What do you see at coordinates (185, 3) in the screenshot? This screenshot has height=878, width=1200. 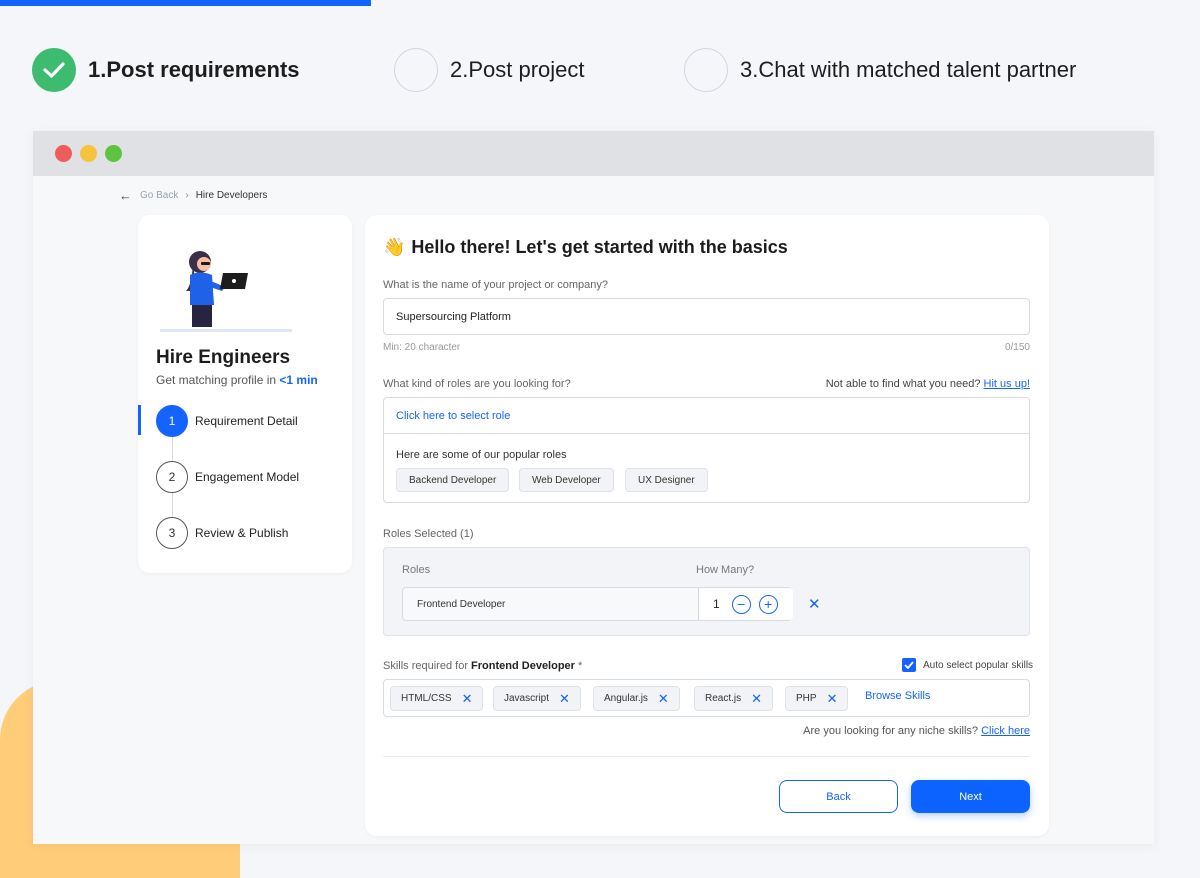 I see `top-progress-bar` at bounding box center [185, 3].